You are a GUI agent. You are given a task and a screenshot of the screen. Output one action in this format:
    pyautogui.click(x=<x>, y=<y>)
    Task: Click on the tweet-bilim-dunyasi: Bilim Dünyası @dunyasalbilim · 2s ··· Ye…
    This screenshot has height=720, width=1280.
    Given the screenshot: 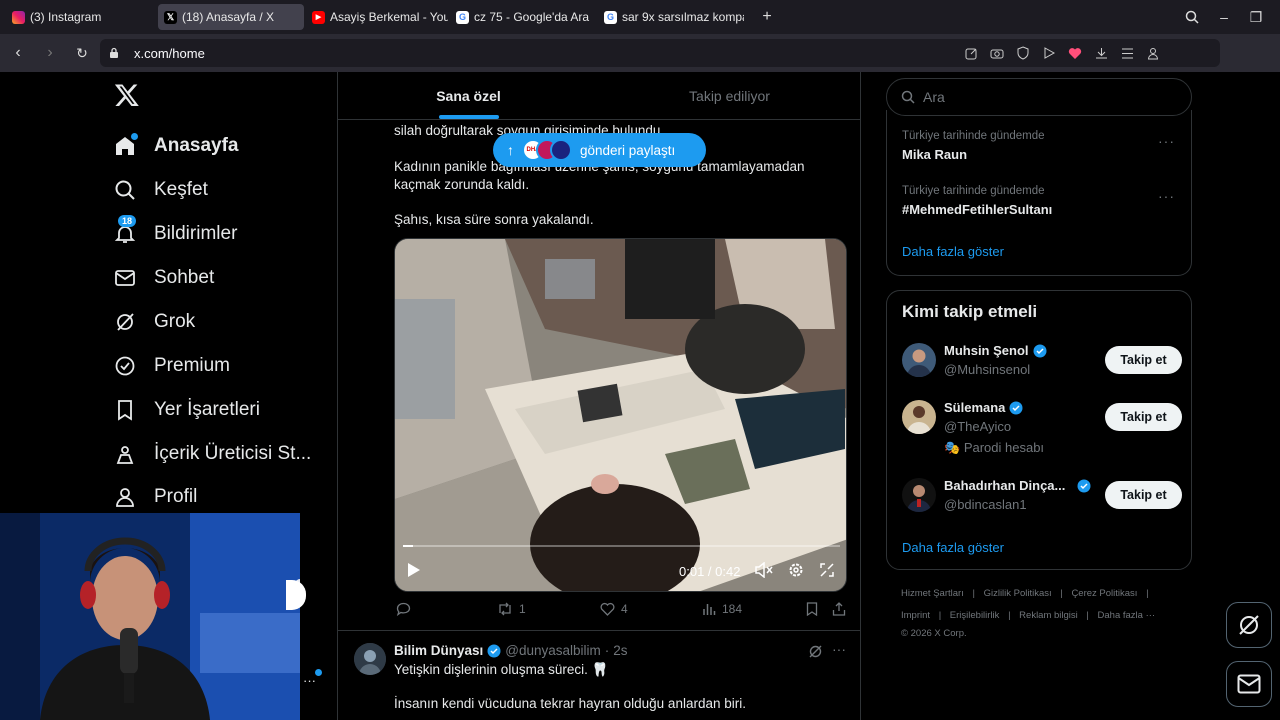 What is the action you would take?
    pyautogui.click(x=599, y=675)
    